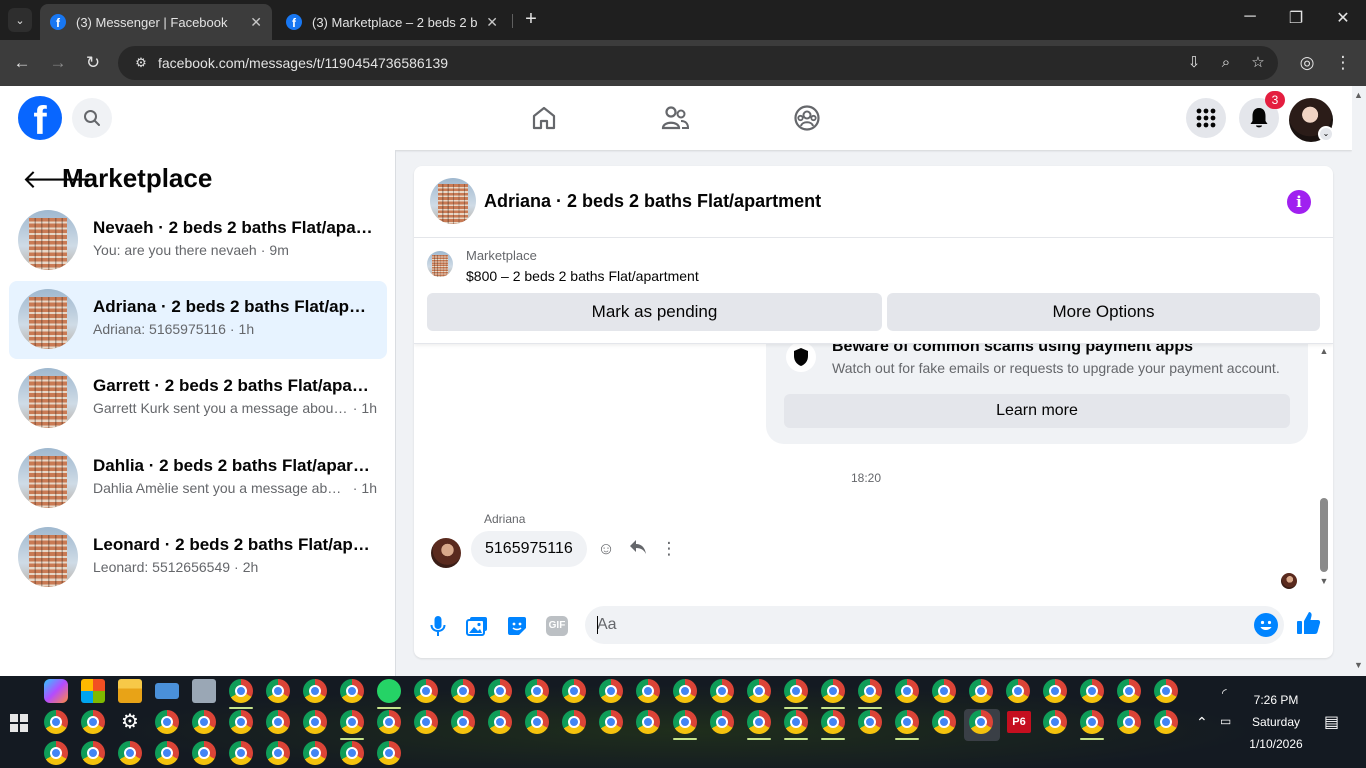 Image resolution: width=1366 pixels, height=768 pixels. Describe the element at coordinates (1310, 624) in the screenshot. I see `send-like-button` at that location.